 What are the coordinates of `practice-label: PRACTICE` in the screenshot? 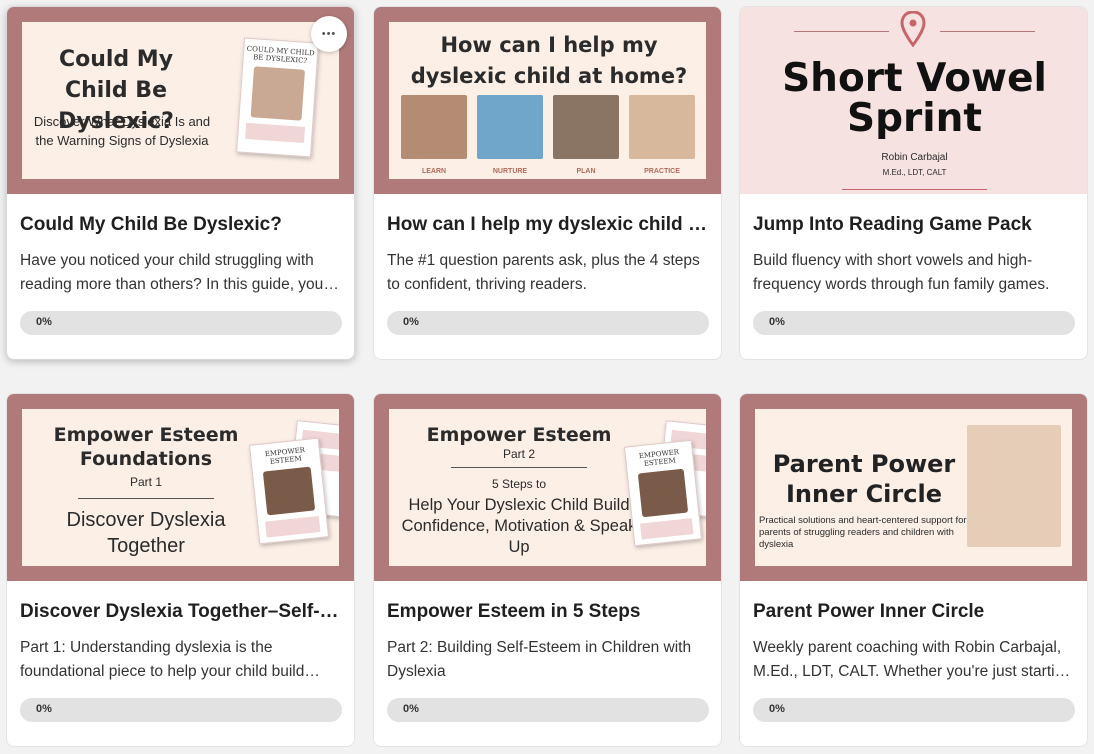 It's located at (662, 171).